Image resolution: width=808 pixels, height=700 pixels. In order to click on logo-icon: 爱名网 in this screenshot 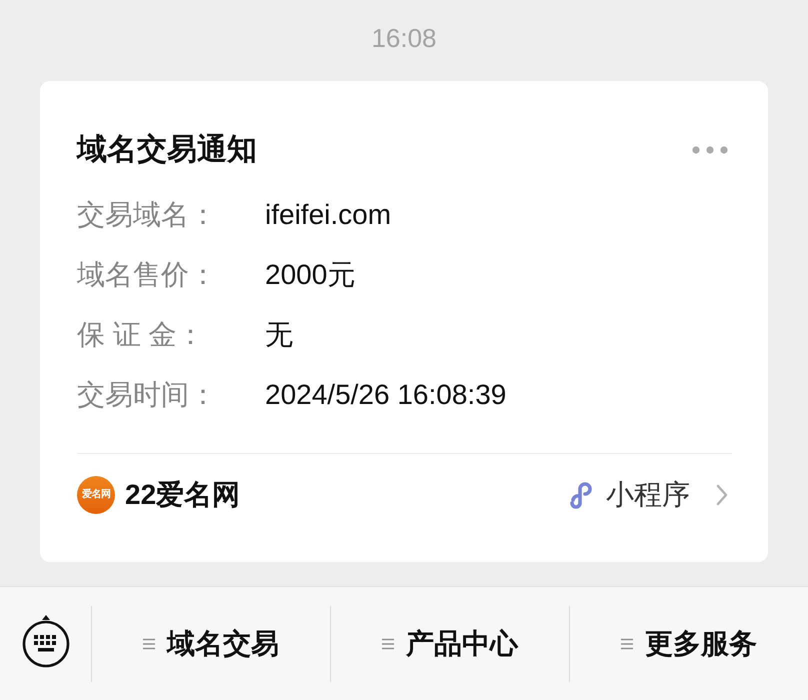, I will do `click(96, 495)`.